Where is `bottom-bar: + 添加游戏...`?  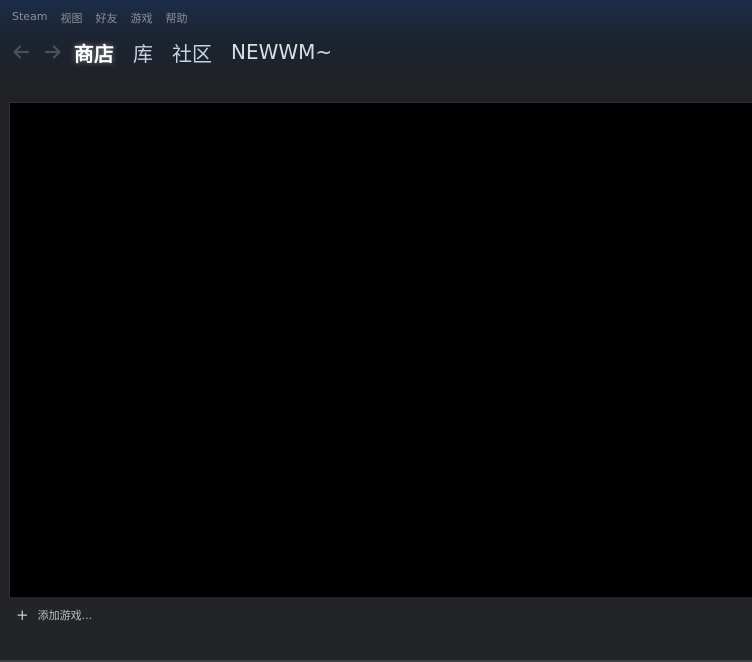 bottom-bar: + 添加游戏... is located at coordinates (376, 629).